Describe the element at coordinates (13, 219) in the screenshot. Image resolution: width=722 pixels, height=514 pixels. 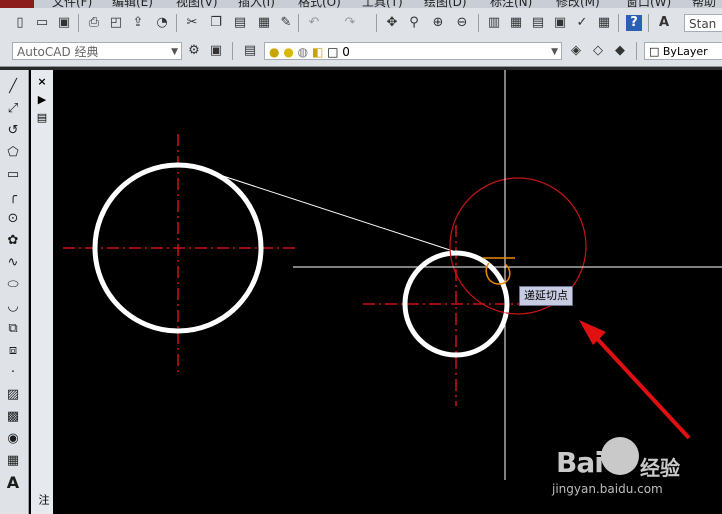
I see `circle-icon: ⊙` at that location.